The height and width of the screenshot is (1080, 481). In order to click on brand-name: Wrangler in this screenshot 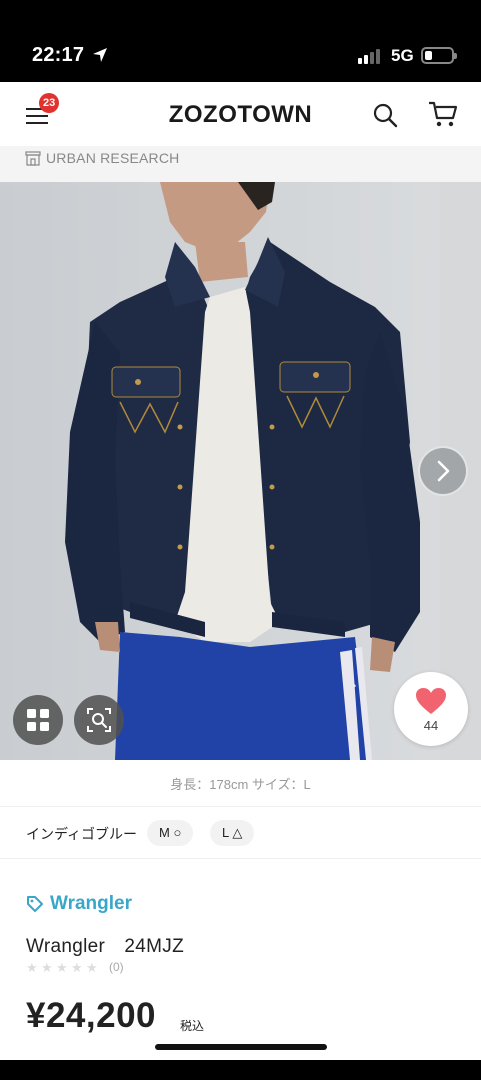, I will do `click(91, 903)`.